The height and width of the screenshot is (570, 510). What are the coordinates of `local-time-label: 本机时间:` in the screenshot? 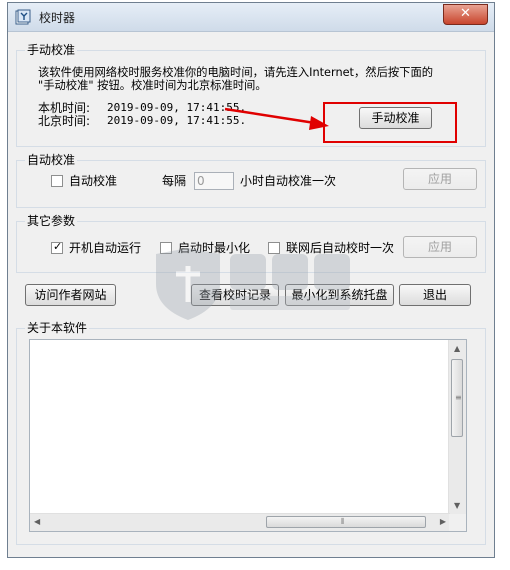 It's located at (64, 108).